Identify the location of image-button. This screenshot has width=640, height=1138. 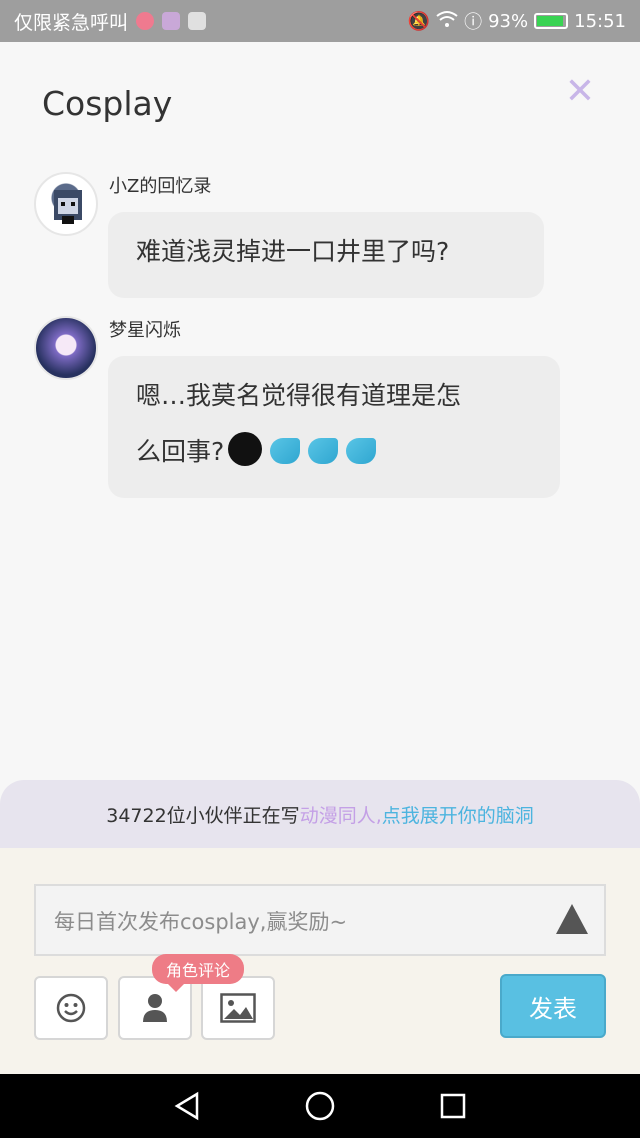
(238, 1008).